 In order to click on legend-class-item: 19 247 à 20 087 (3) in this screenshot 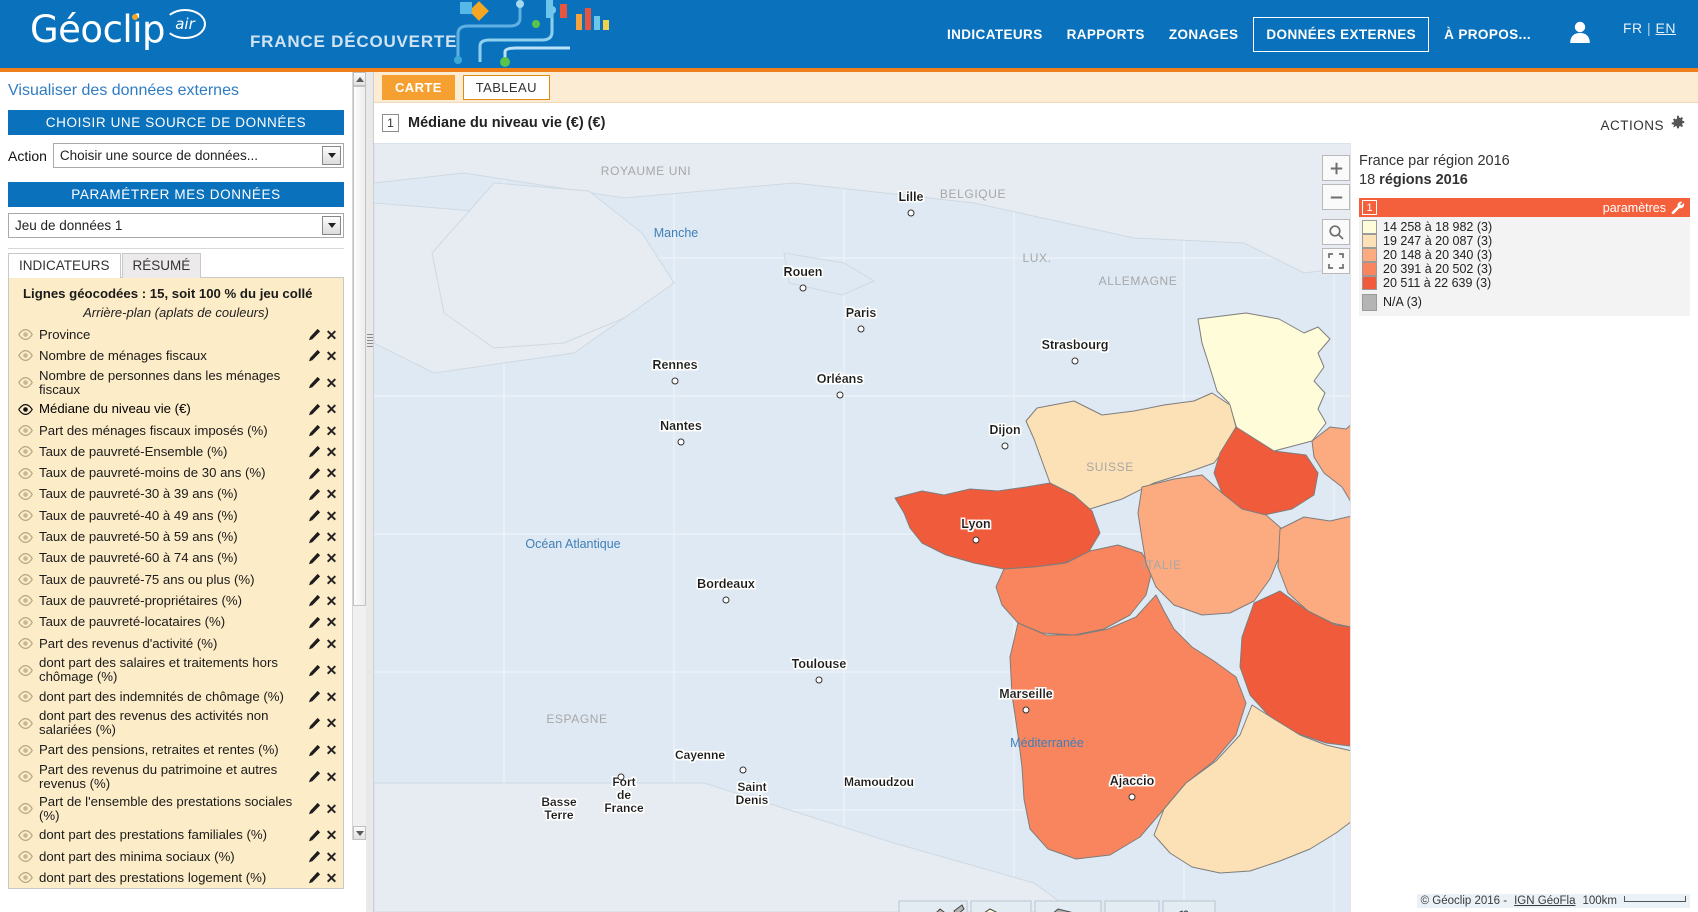, I will do `click(1524, 241)`.